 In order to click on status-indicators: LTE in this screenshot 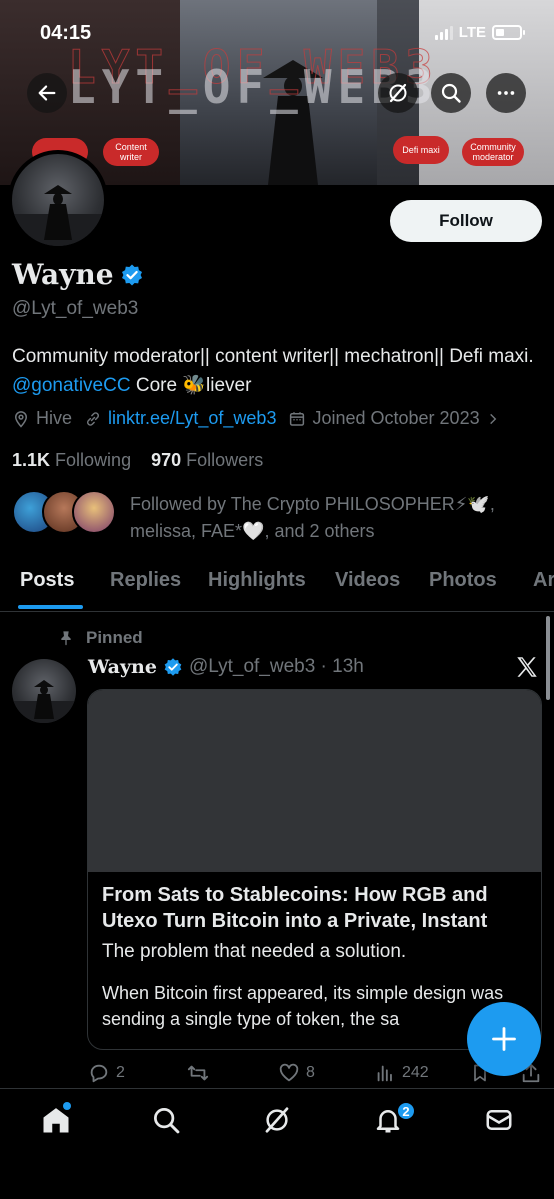, I will do `click(479, 32)`.